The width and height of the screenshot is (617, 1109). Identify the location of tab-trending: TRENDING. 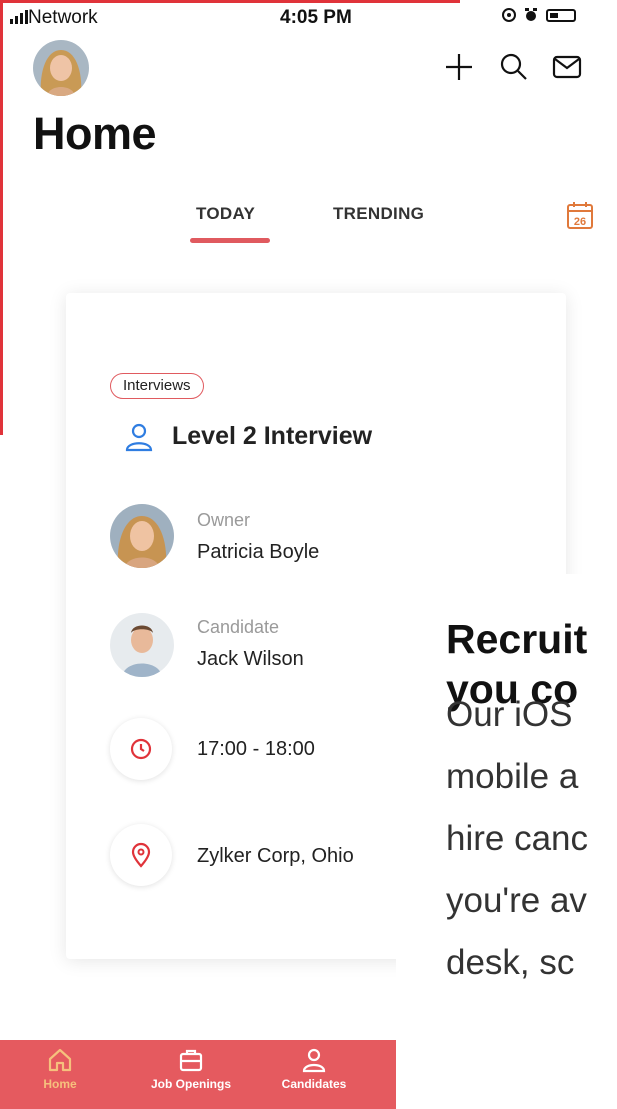
(378, 214).